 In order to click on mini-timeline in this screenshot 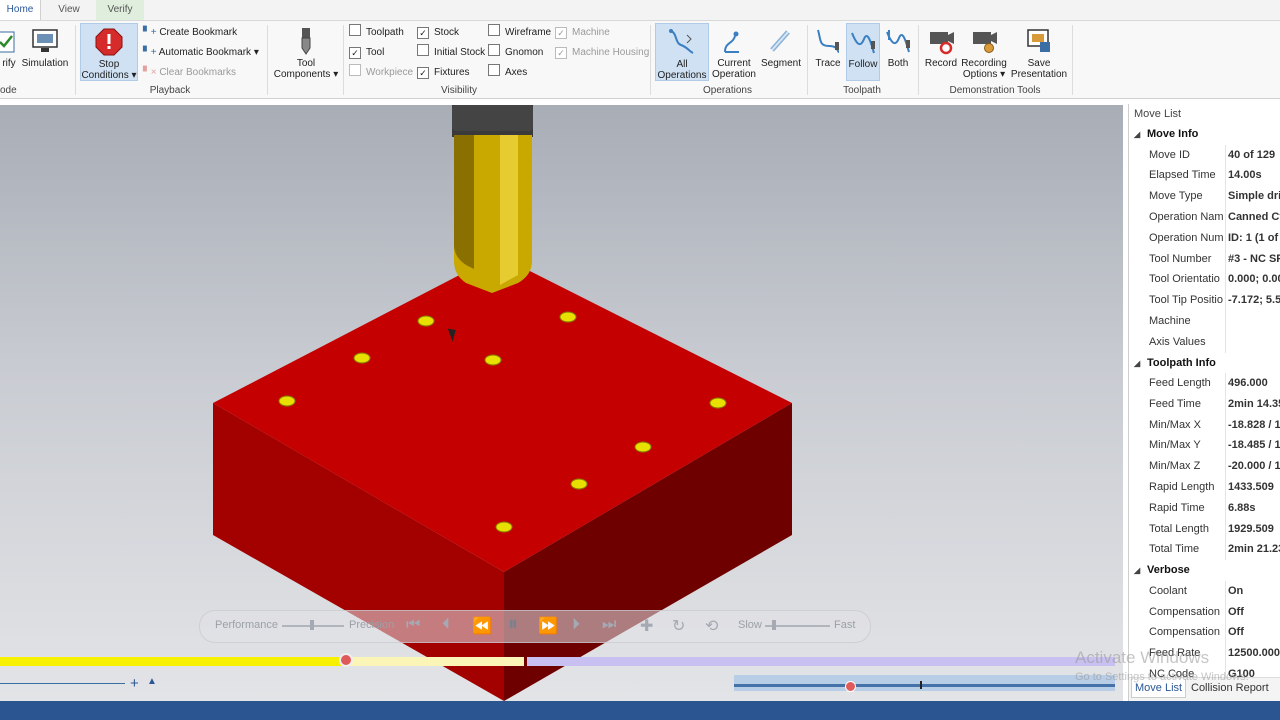, I will do `click(924, 683)`.